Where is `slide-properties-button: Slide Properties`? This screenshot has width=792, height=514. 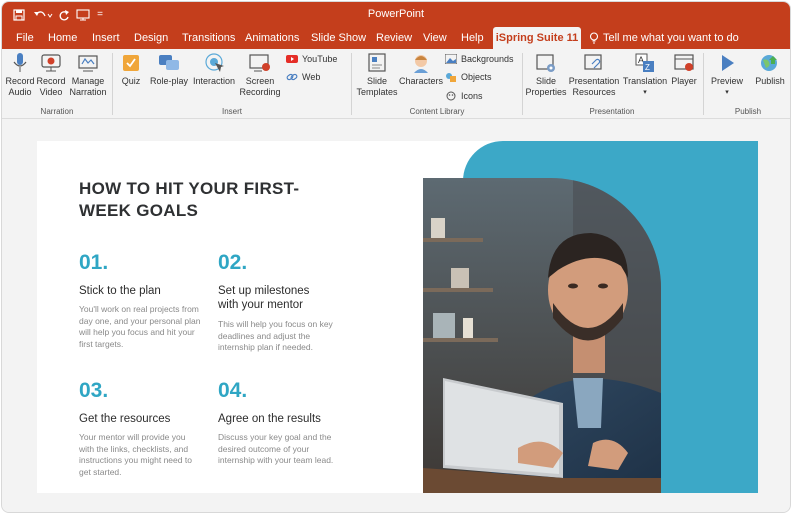 slide-properties-button: Slide Properties is located at coordinates (546, 75).